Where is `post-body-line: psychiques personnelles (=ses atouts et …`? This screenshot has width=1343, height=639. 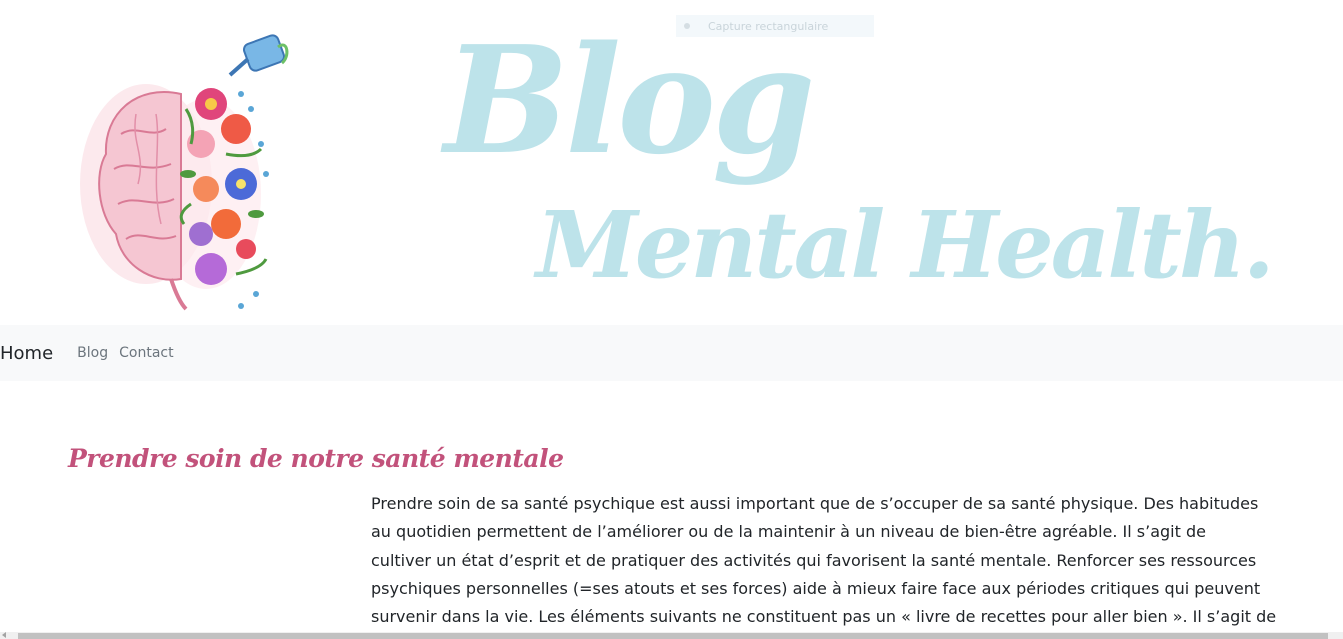 post-body-line: psychiques personnelles (=ses atouts et … is located at coordinates (816, 588).